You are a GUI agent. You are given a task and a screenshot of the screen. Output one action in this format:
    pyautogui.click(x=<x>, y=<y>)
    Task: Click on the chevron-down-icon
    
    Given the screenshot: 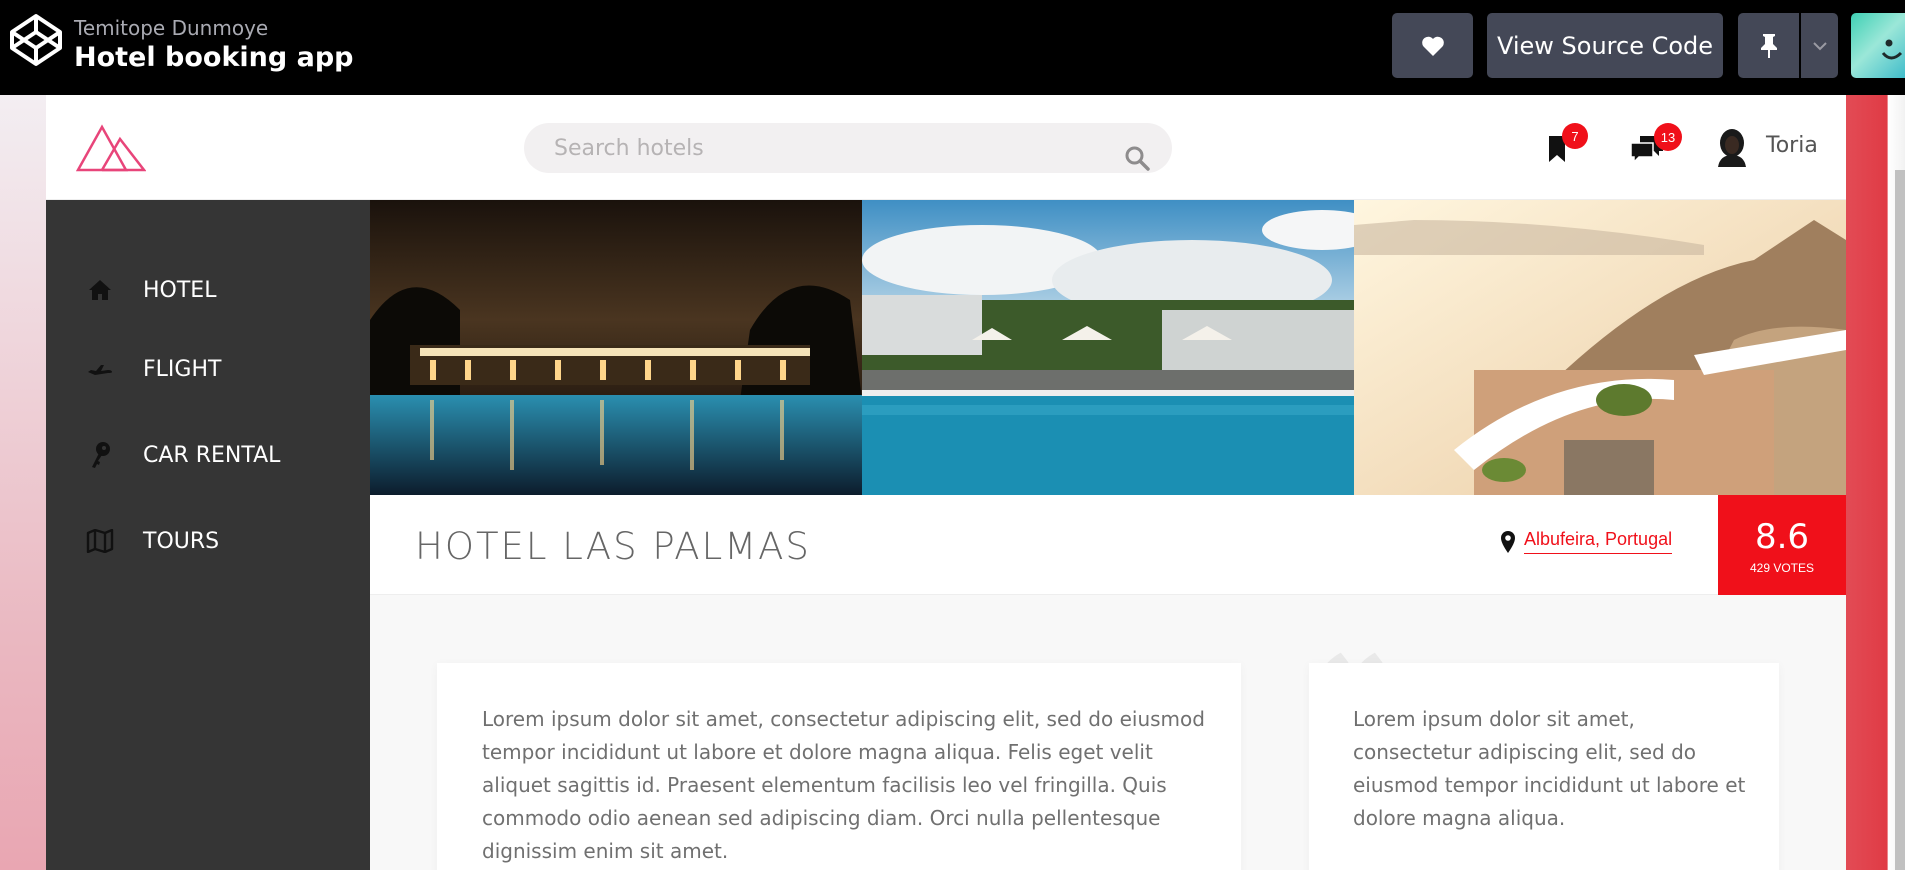 What is the action you would take?
    pyautogui.click(x=1819, y=45)
    